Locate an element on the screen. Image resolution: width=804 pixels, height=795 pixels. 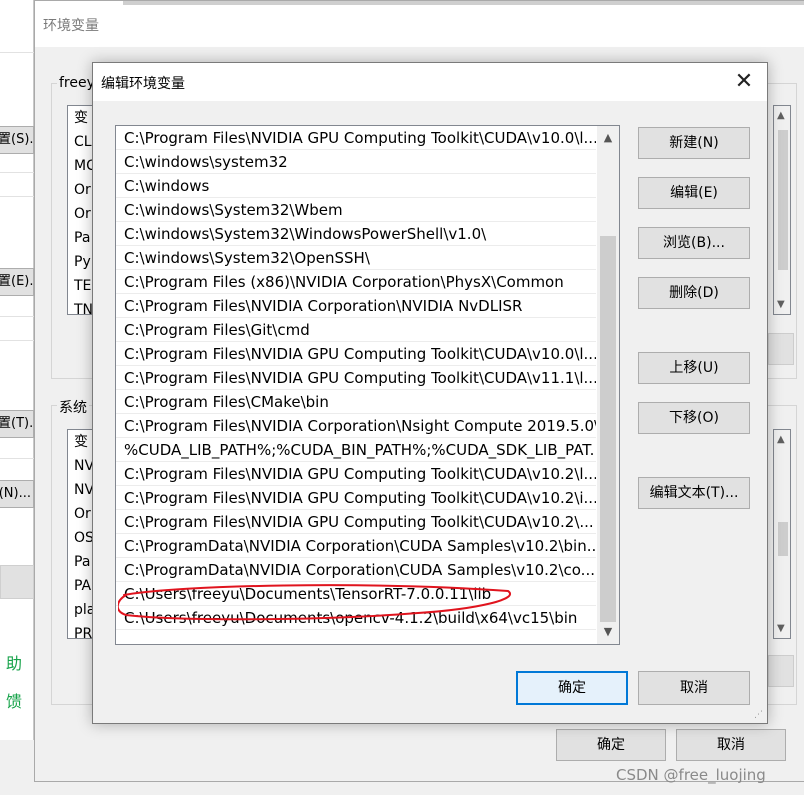
edit-button: 编辑(E) is located at coordinates (694, 193).